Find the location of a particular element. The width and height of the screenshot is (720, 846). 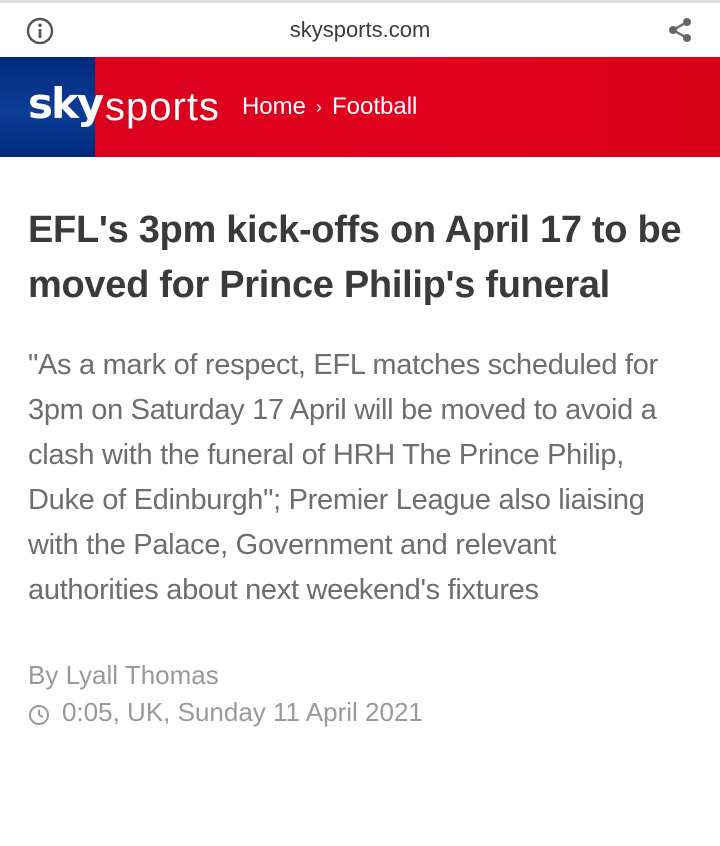

breadcrumb-home: Home is located at coordinates (274, 107).